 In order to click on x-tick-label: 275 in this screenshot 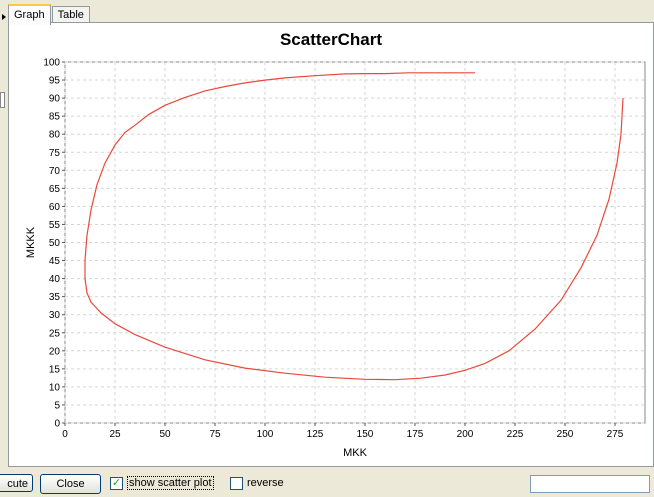, I will do `click(615, 434)`.